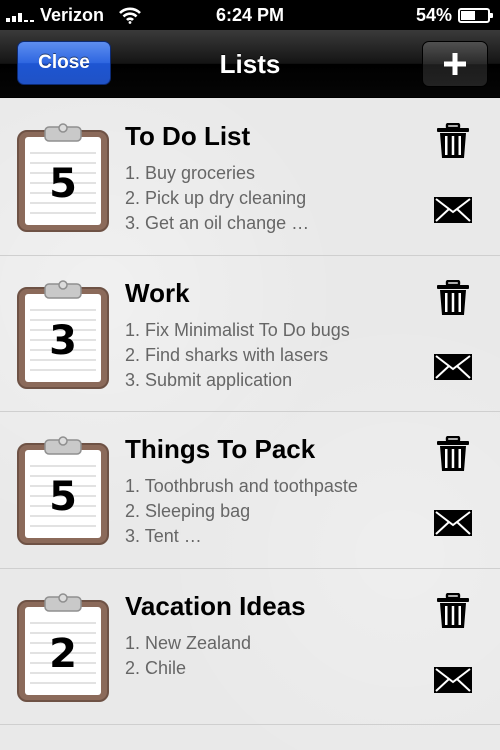 This screenshot has height=750, width=500. I want to click on clipboard-icon: 3, so click(63, 334).